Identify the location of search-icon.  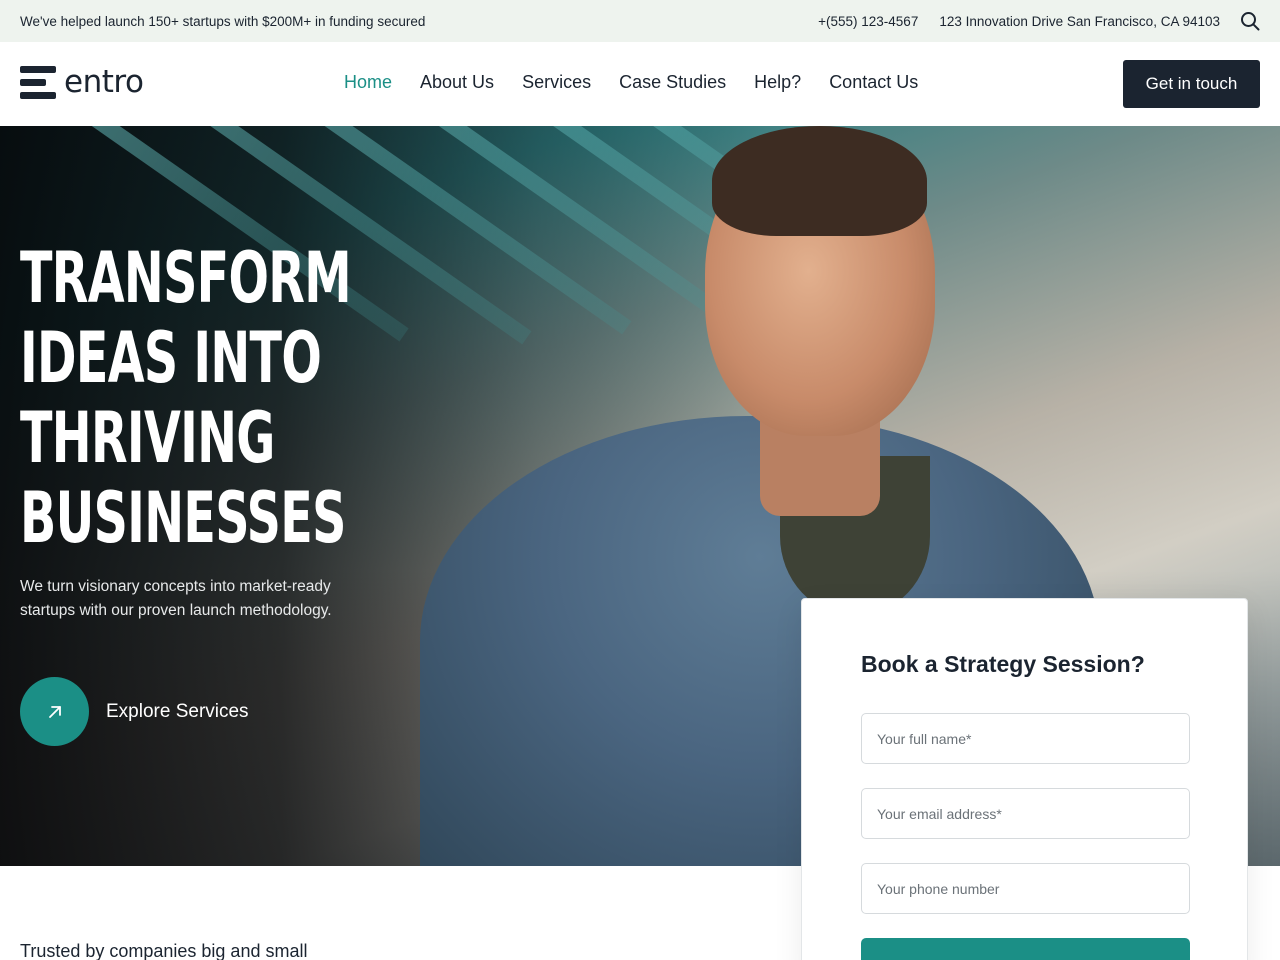
(1250, 21).